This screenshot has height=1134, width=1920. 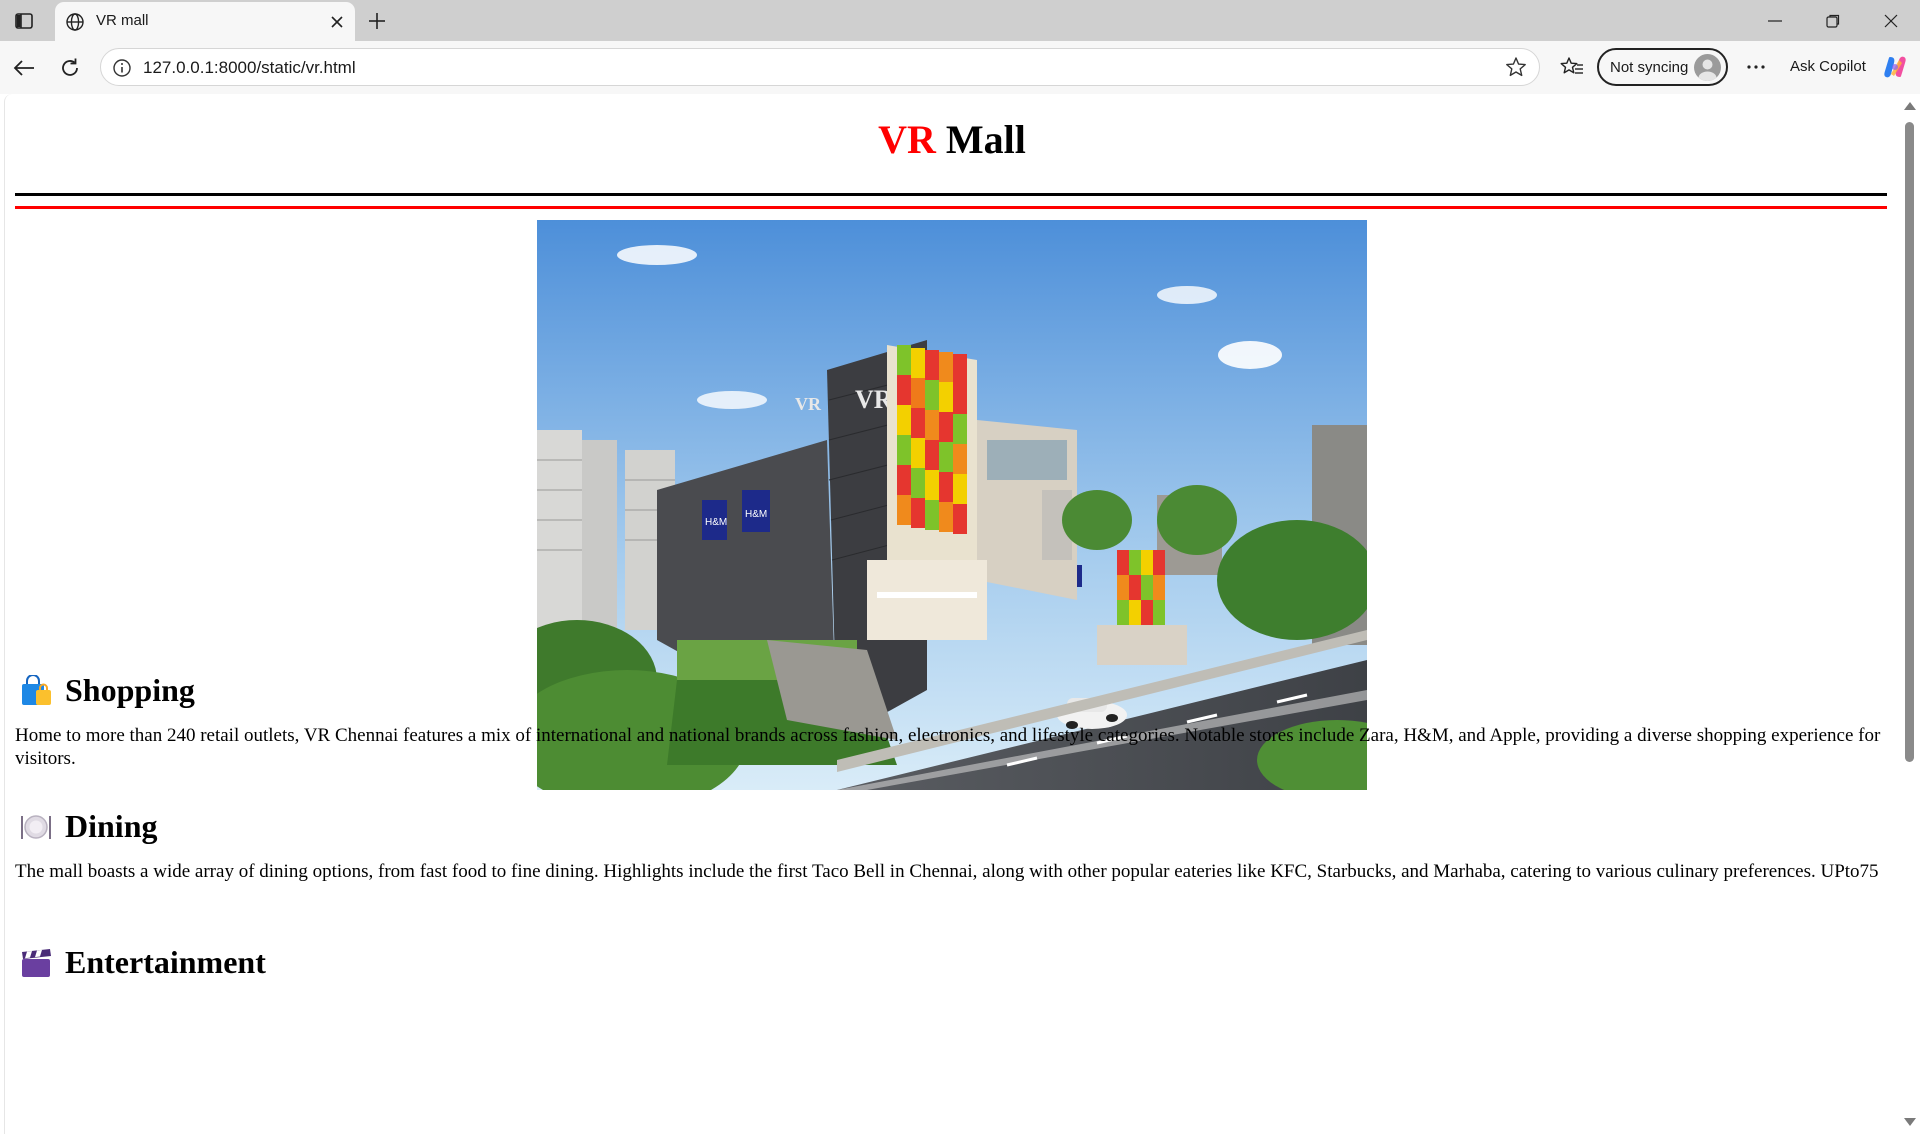 I want to click on avatar, so click(x=1707, y=67).